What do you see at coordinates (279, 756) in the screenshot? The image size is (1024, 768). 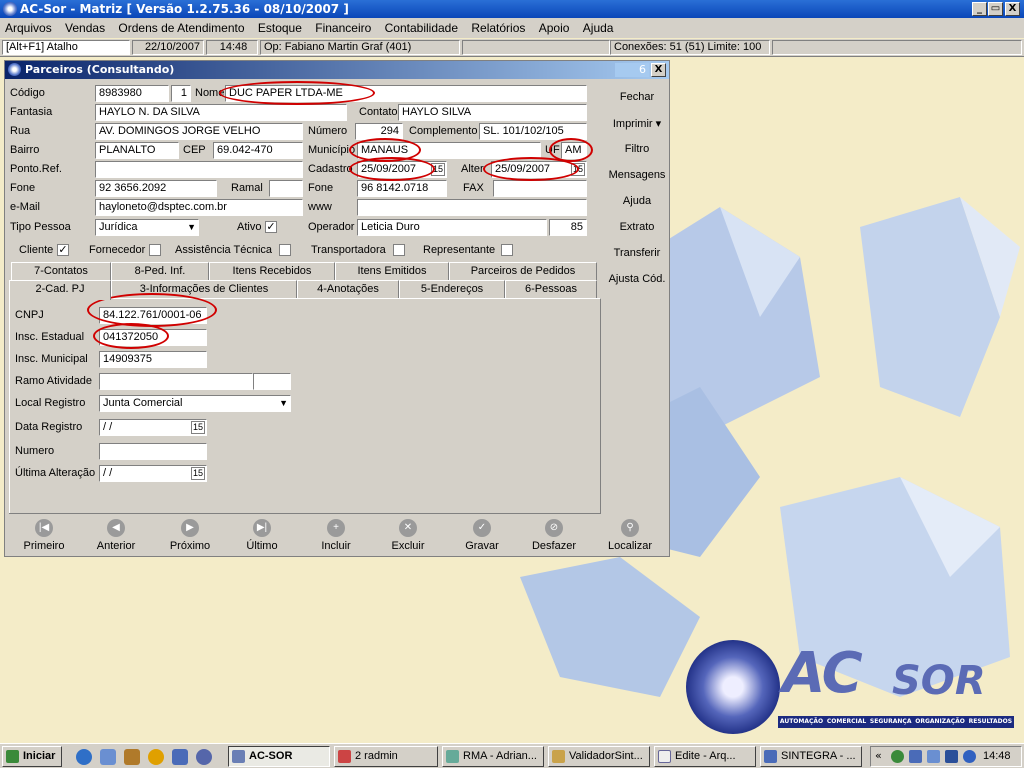 I see `taskbar-item-acsor: AC-SOR` at bounding box center [279, 756].